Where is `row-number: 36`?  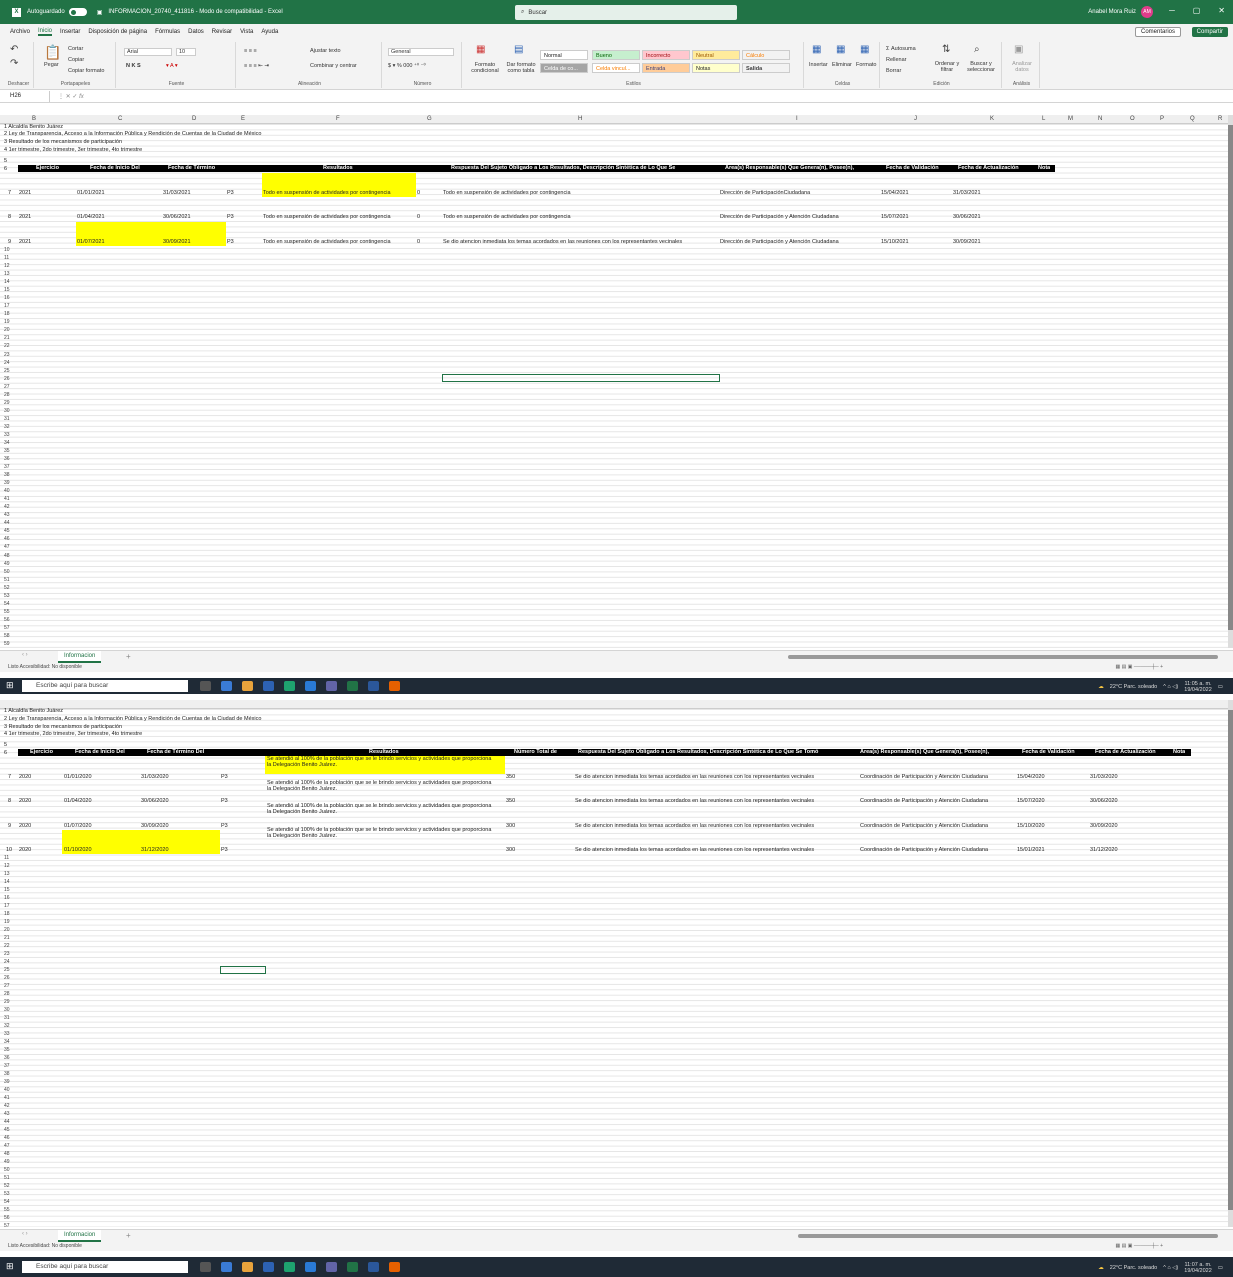
row-number: 36 is located at coordinates (7, 1058).